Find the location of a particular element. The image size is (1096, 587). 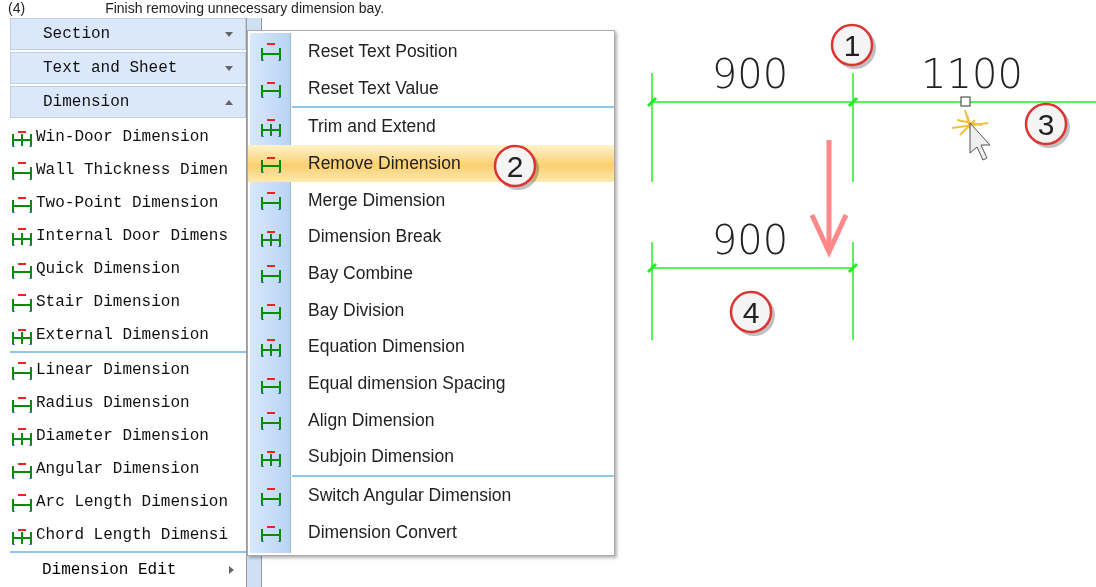

cursor-icon is located at coordinates (971, 128).